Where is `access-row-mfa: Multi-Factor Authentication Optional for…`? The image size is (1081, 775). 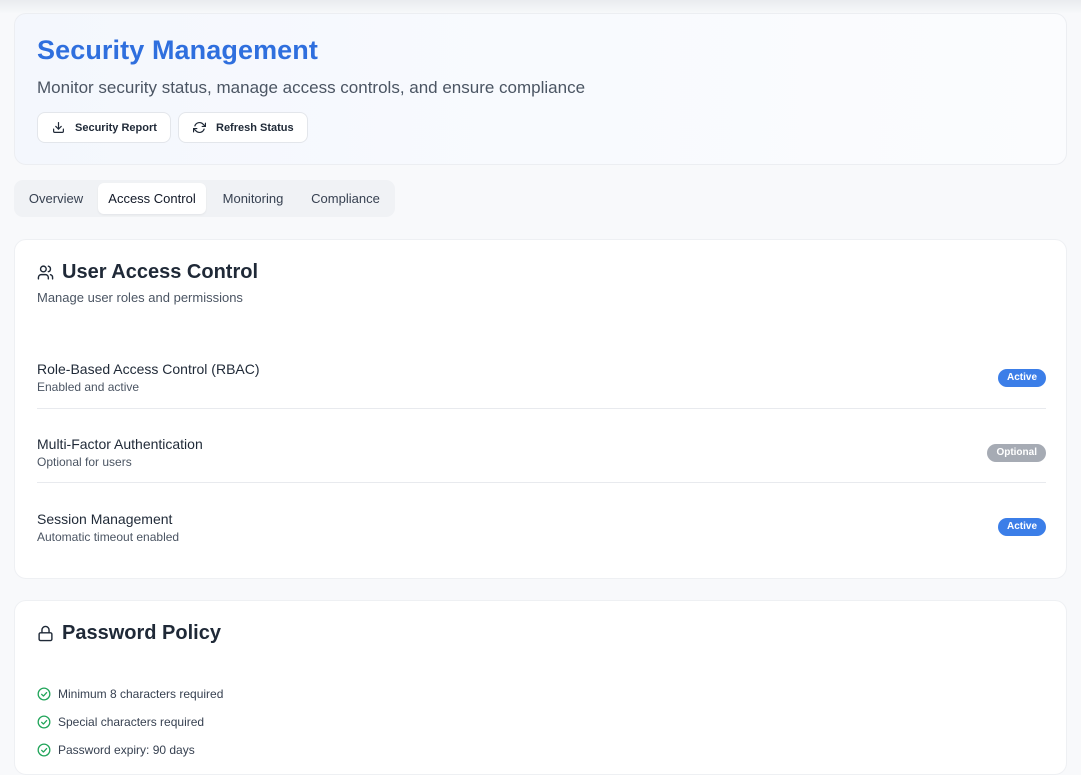
access-row-mfa: Multi-Factor Authentication Optional for… is located at coordinates (541, 452).